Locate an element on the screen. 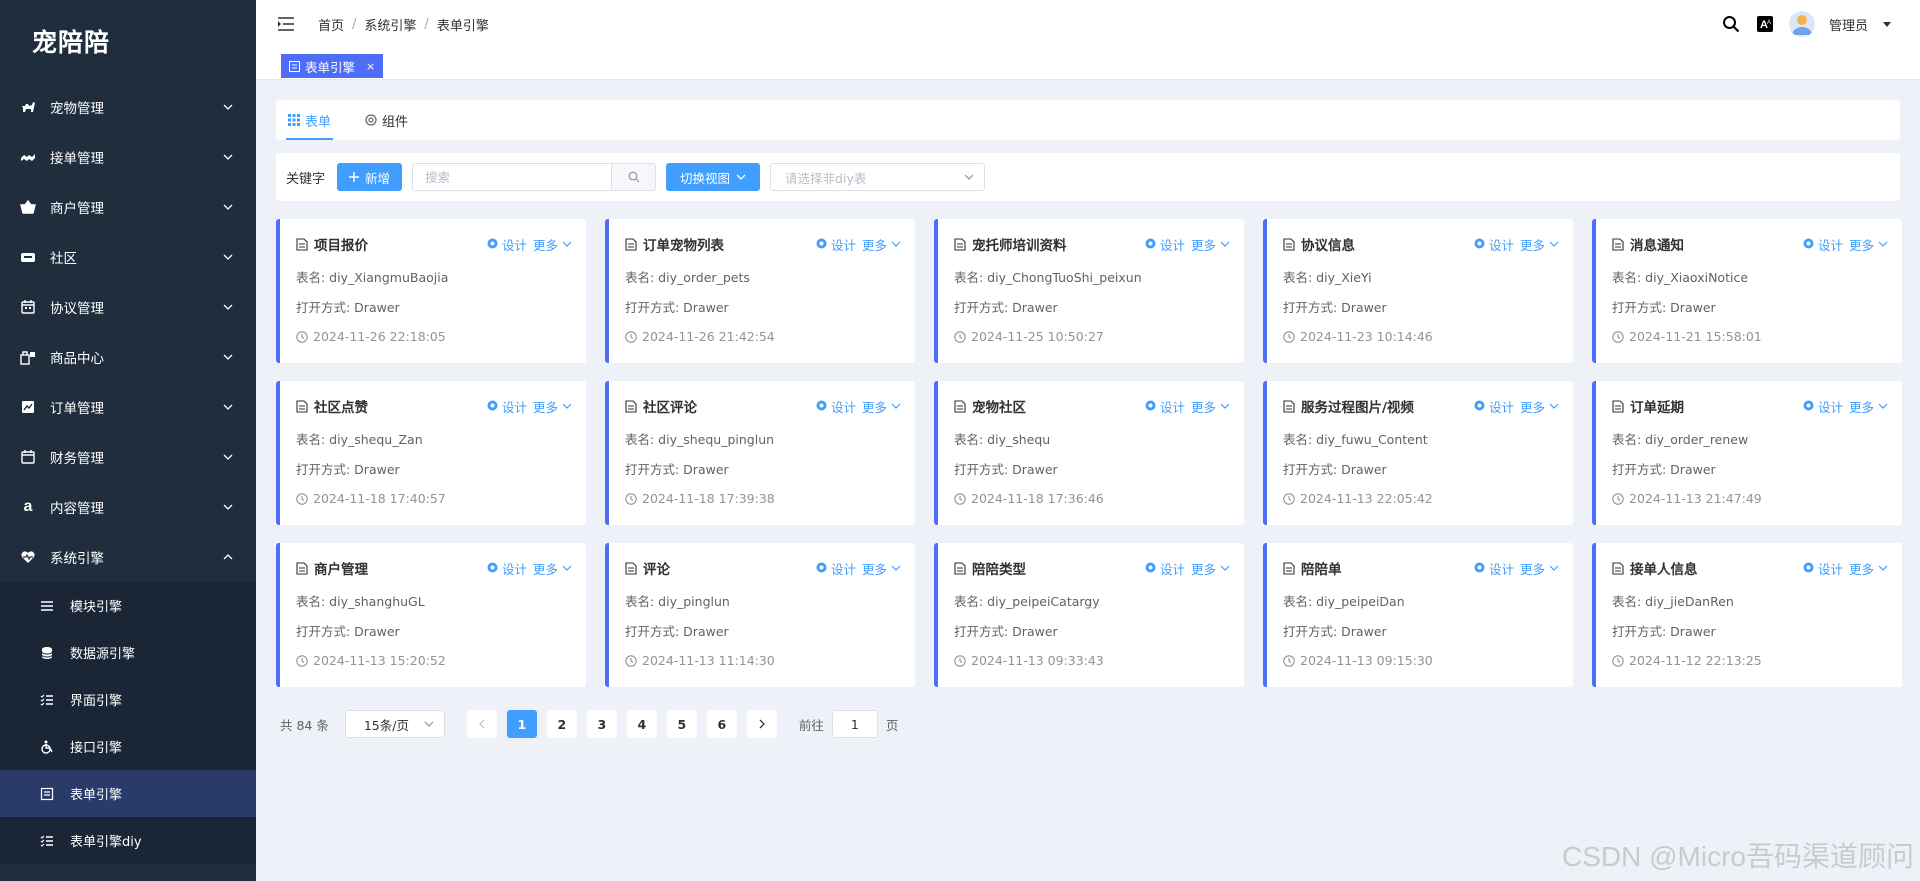 The width and height of the screenshot is (1920, 881). breadcrumb-home: 首页 is located at coordinates (331, 24).